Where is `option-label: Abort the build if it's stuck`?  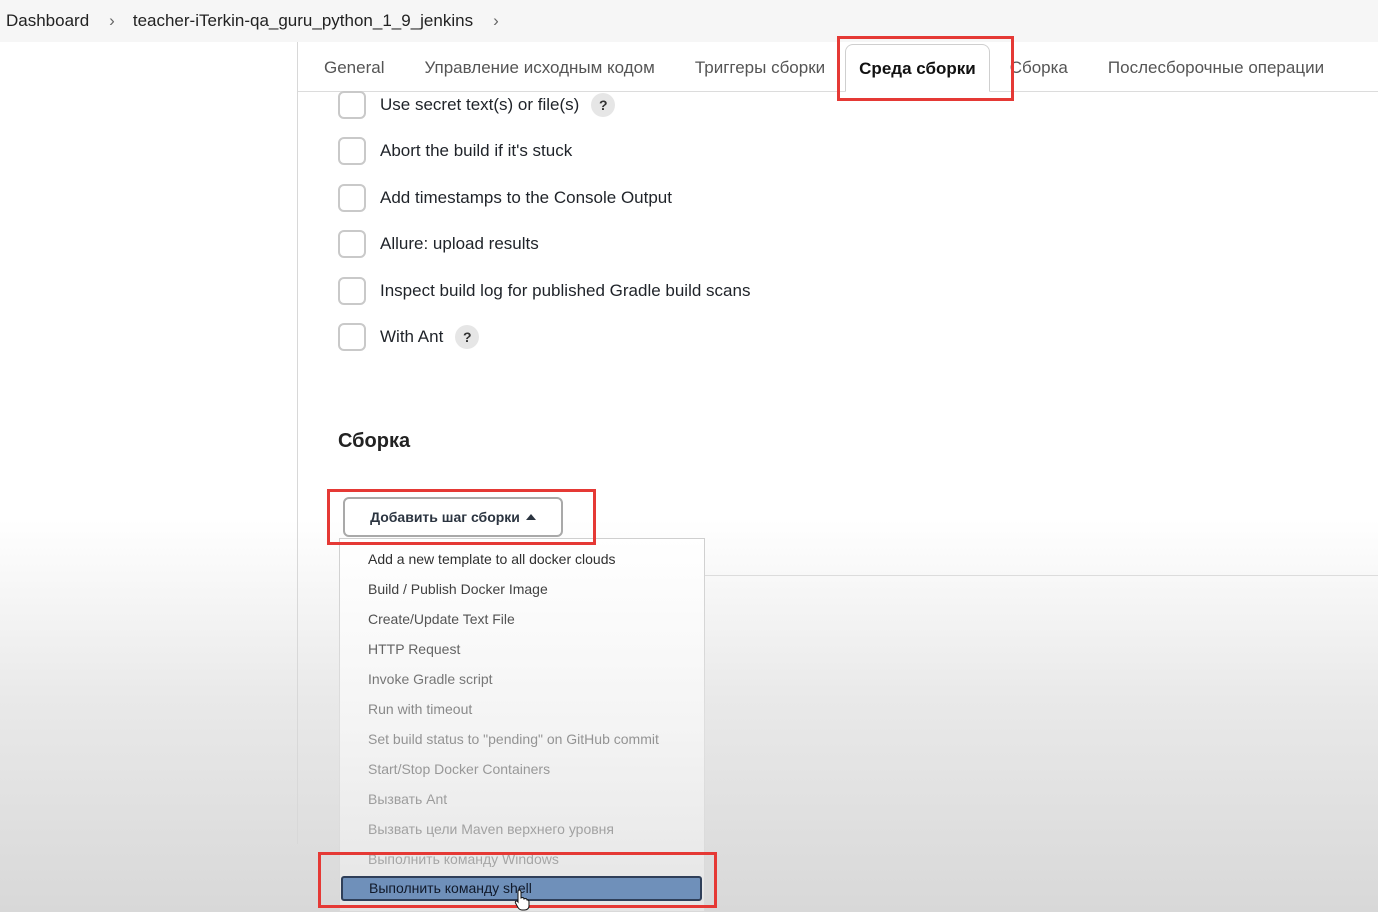 option-label: Abort the build if it's stuck is located at coordinates (476, 150).